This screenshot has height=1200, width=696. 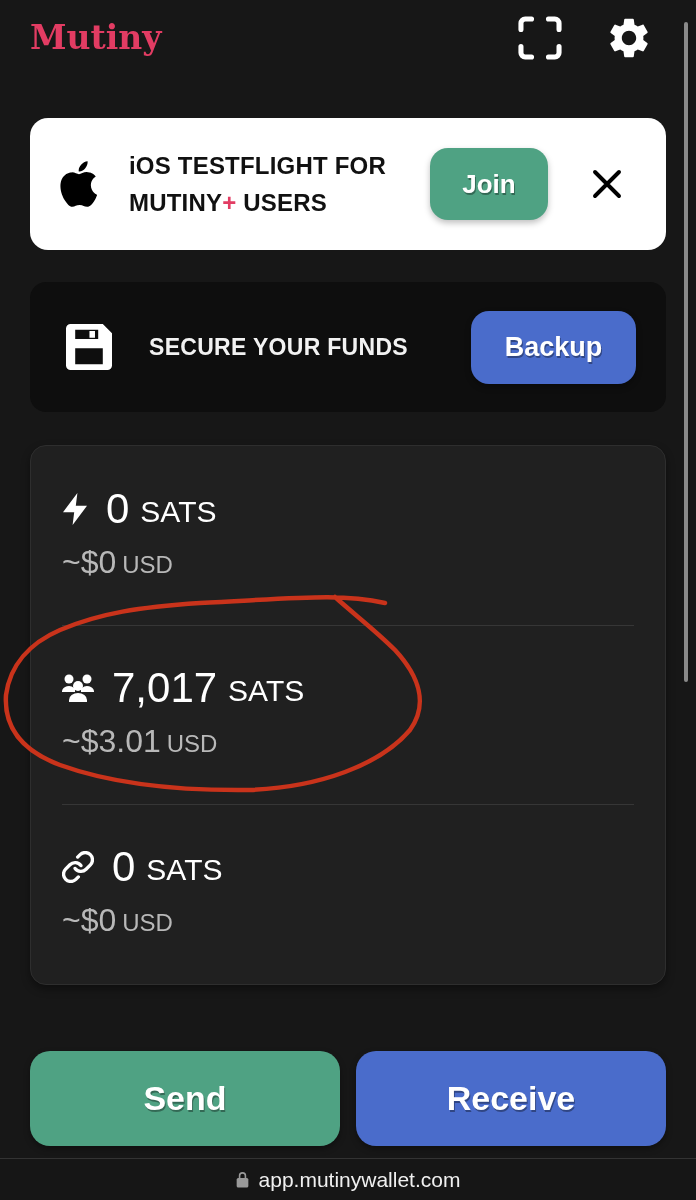 I want to click on banner-message: iOS TESTFLIGHT FOR MUTINY+ USERS, so click(x=258, y=184).